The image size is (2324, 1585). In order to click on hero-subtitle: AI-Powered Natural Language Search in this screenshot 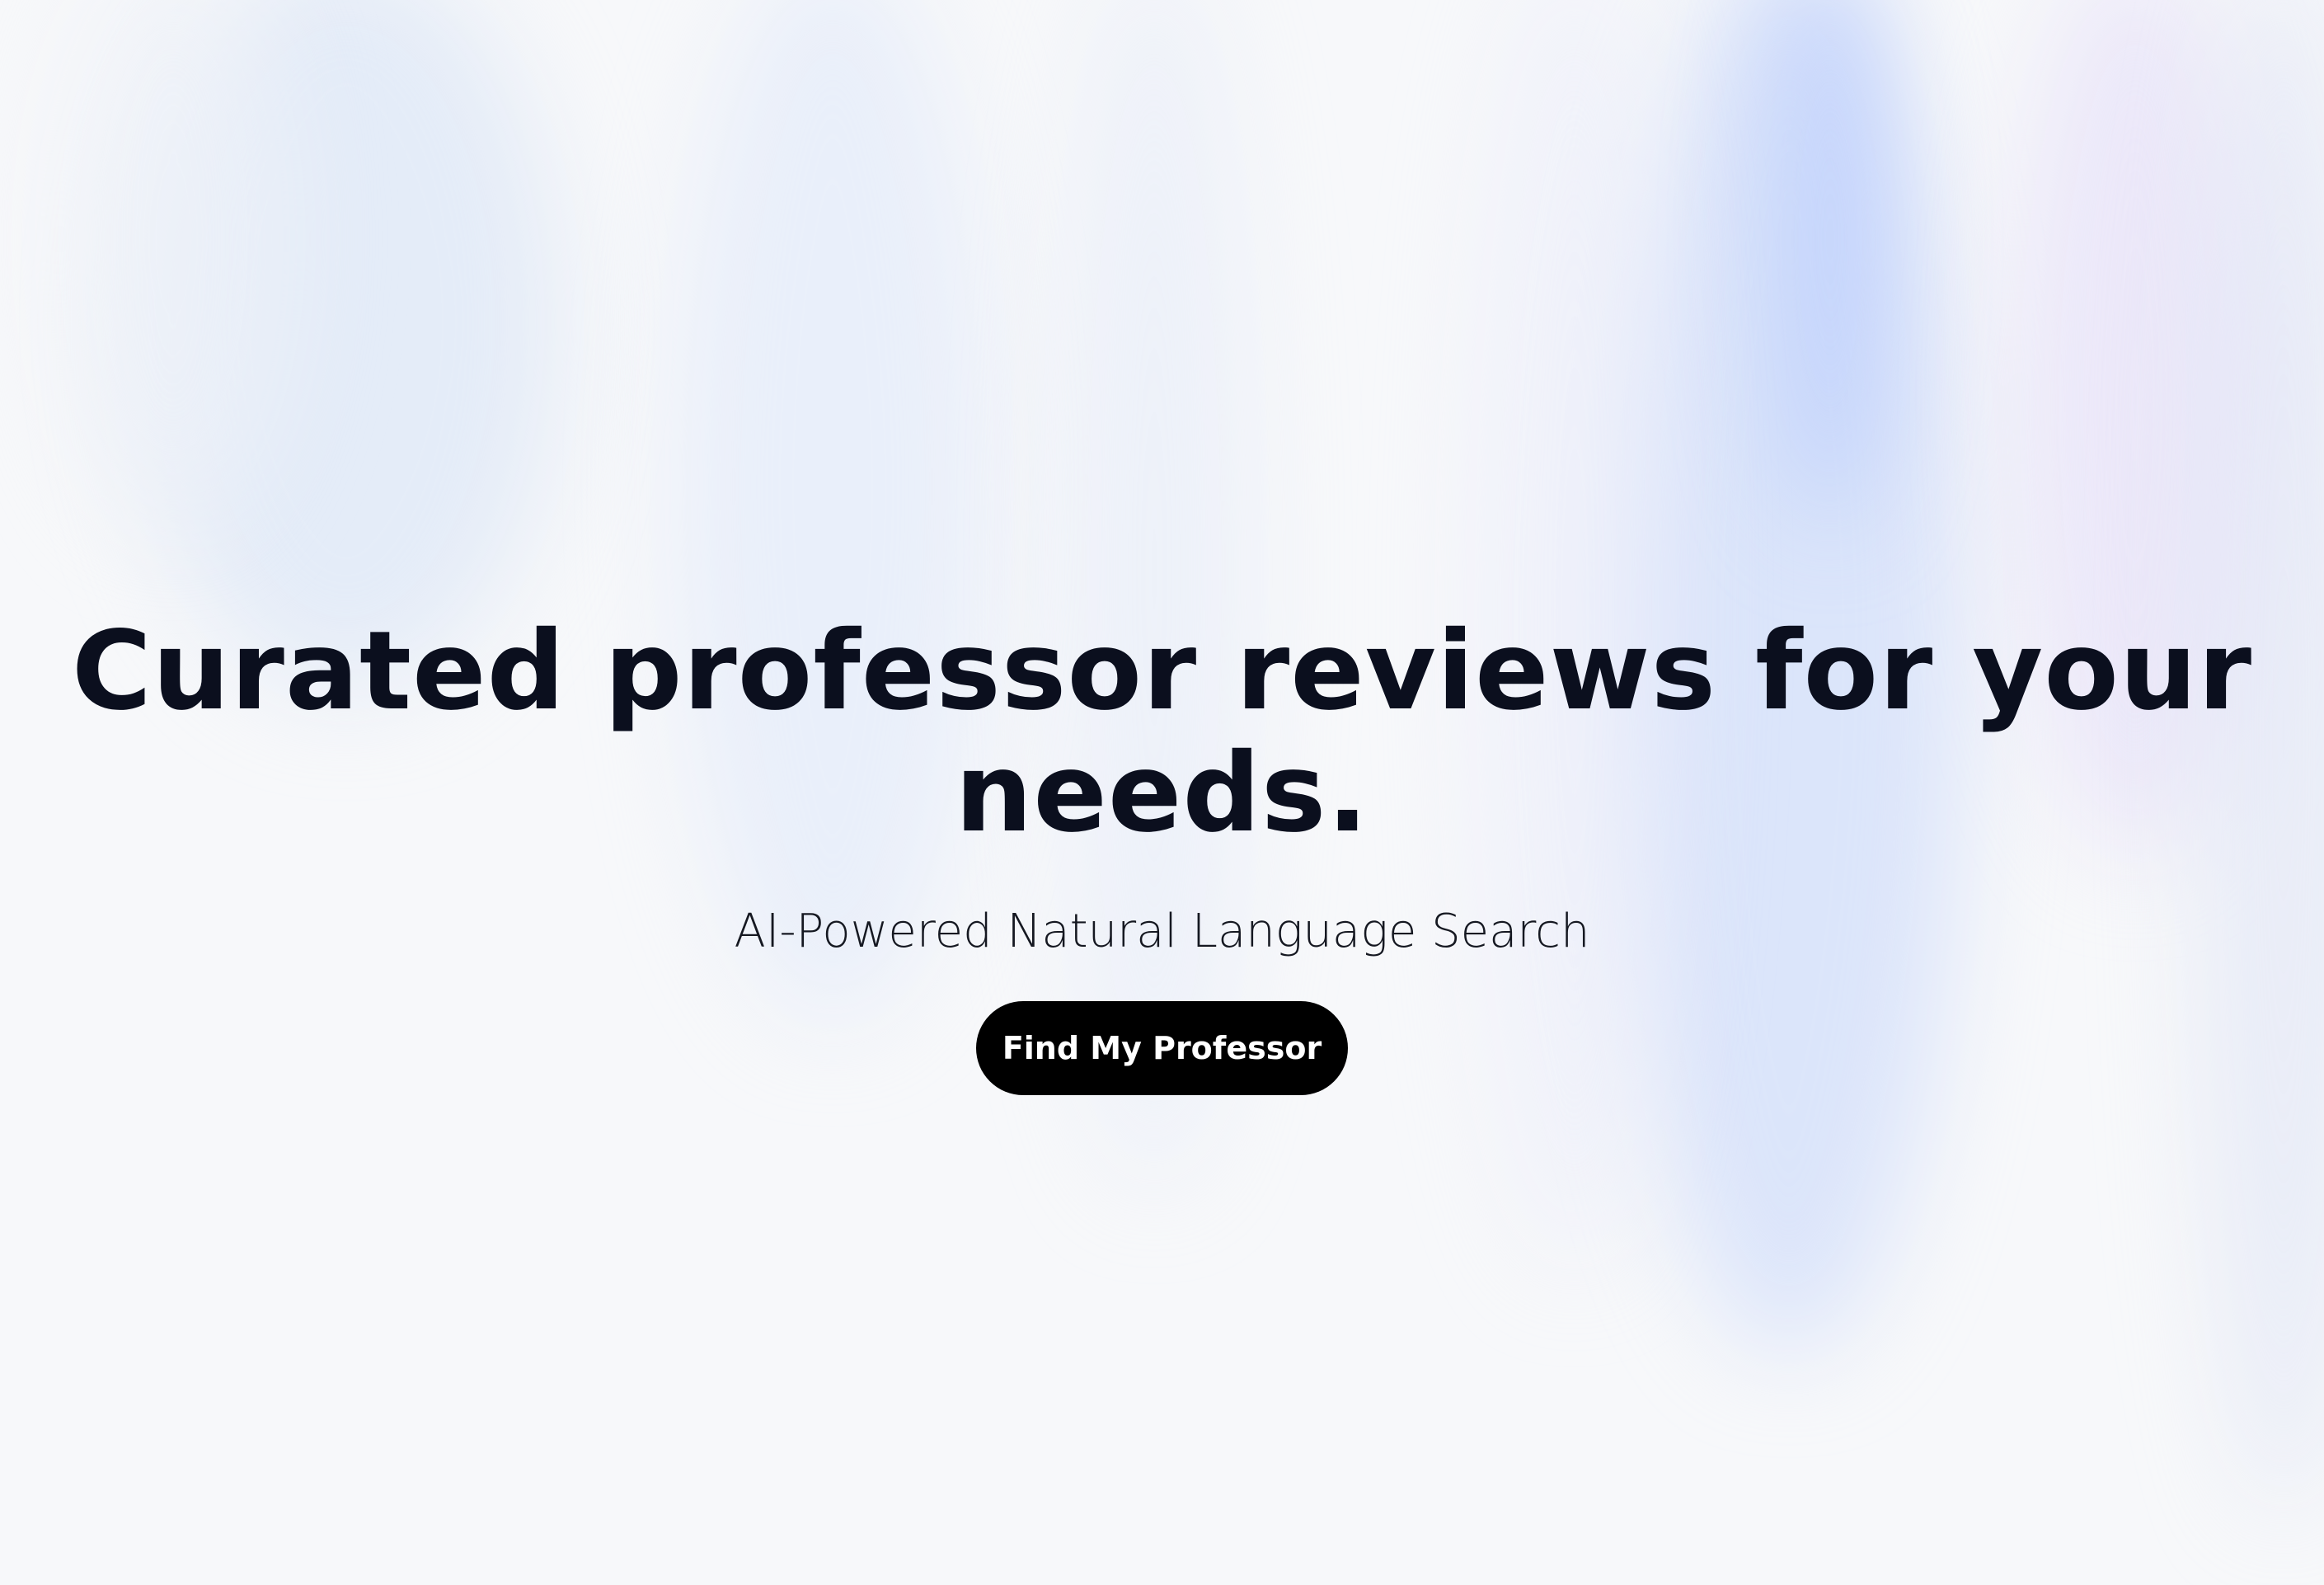, I will do `click(1162, 931)`.